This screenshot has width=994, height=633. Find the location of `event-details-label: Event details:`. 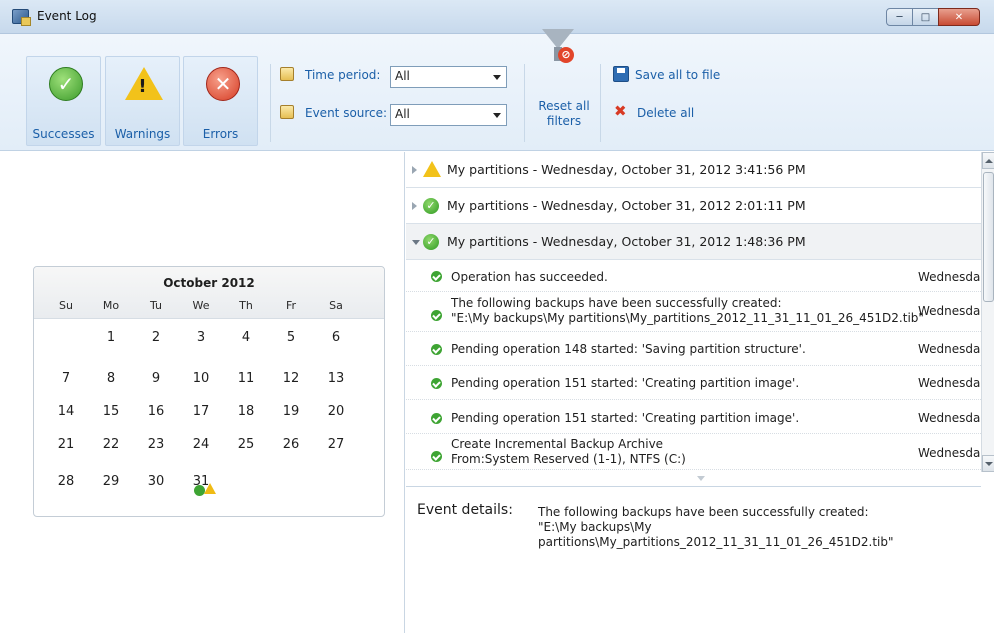

event-details-label: Event details: is located at coordinates (465, 510).